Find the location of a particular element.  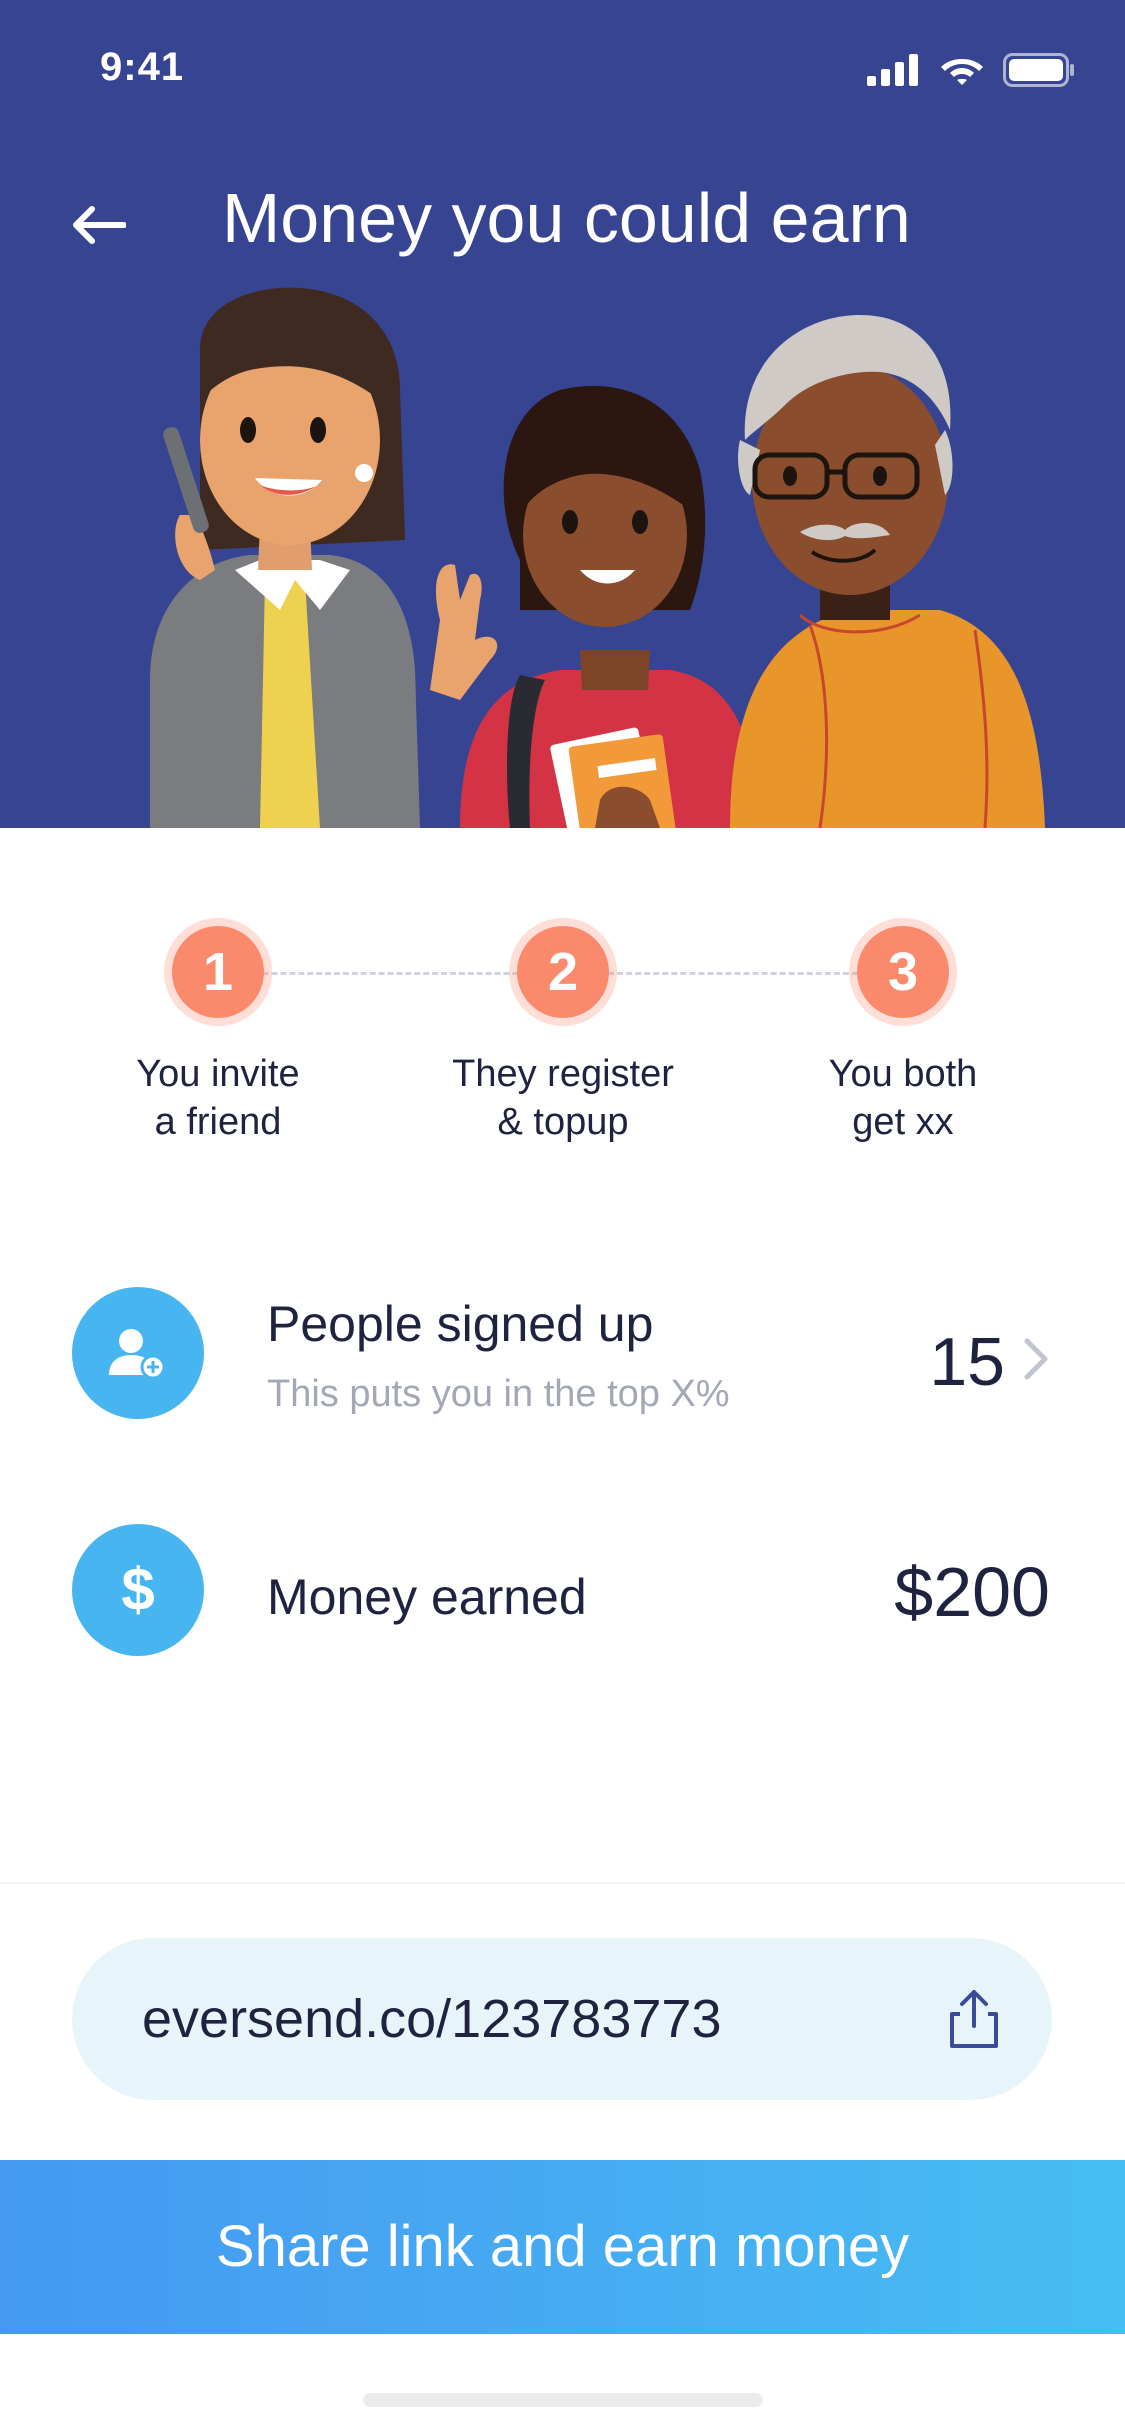

step-label: You invite a friend is located at coordinates (218, 1098).